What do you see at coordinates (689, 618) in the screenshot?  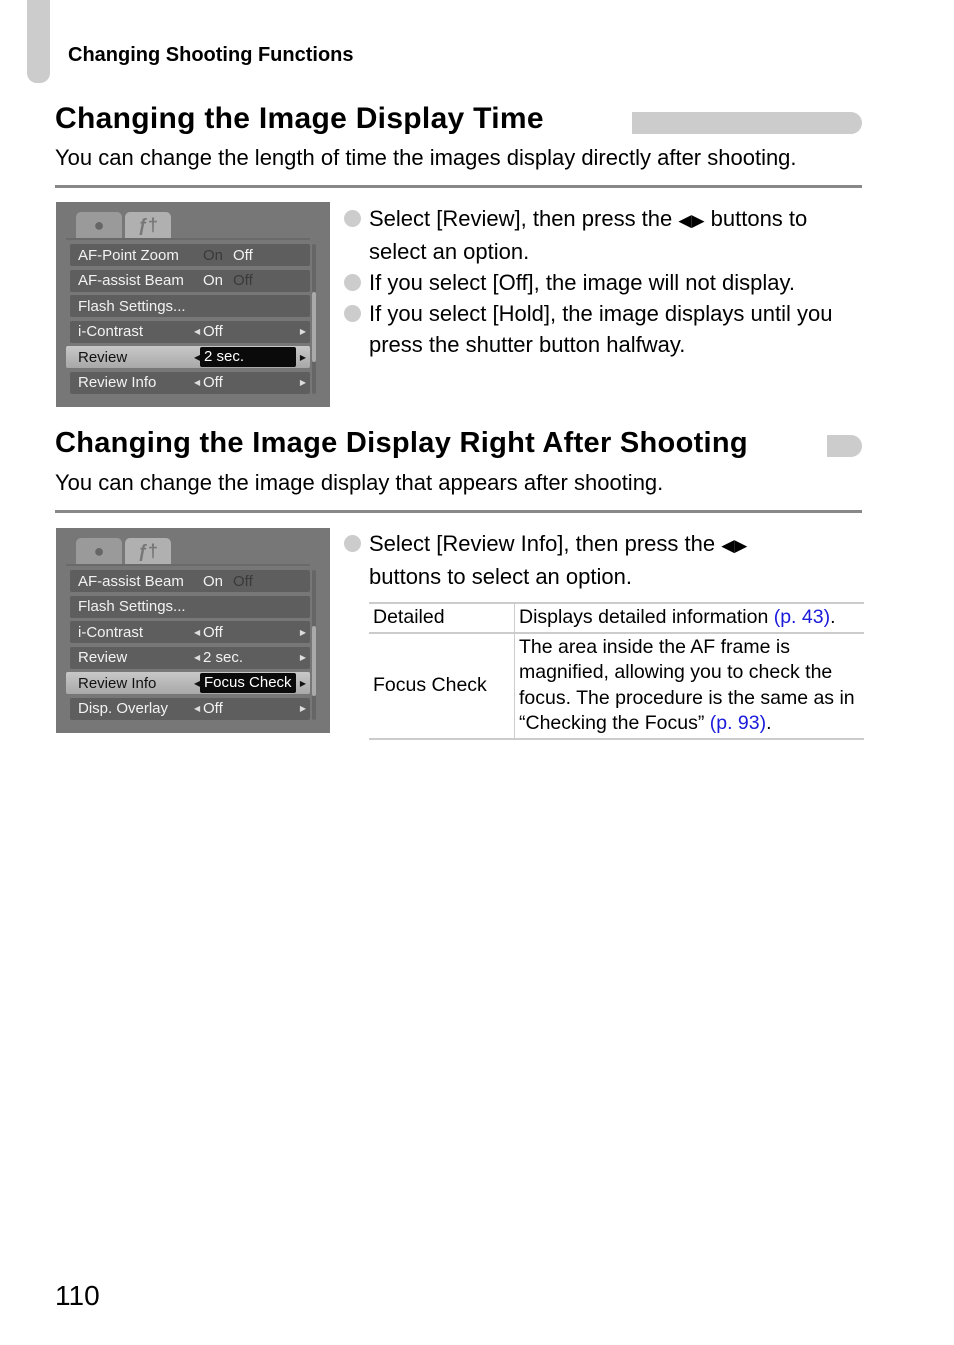 I see `option-description: Displays detailed information (p. 43).` at bounding box center [689, 618].